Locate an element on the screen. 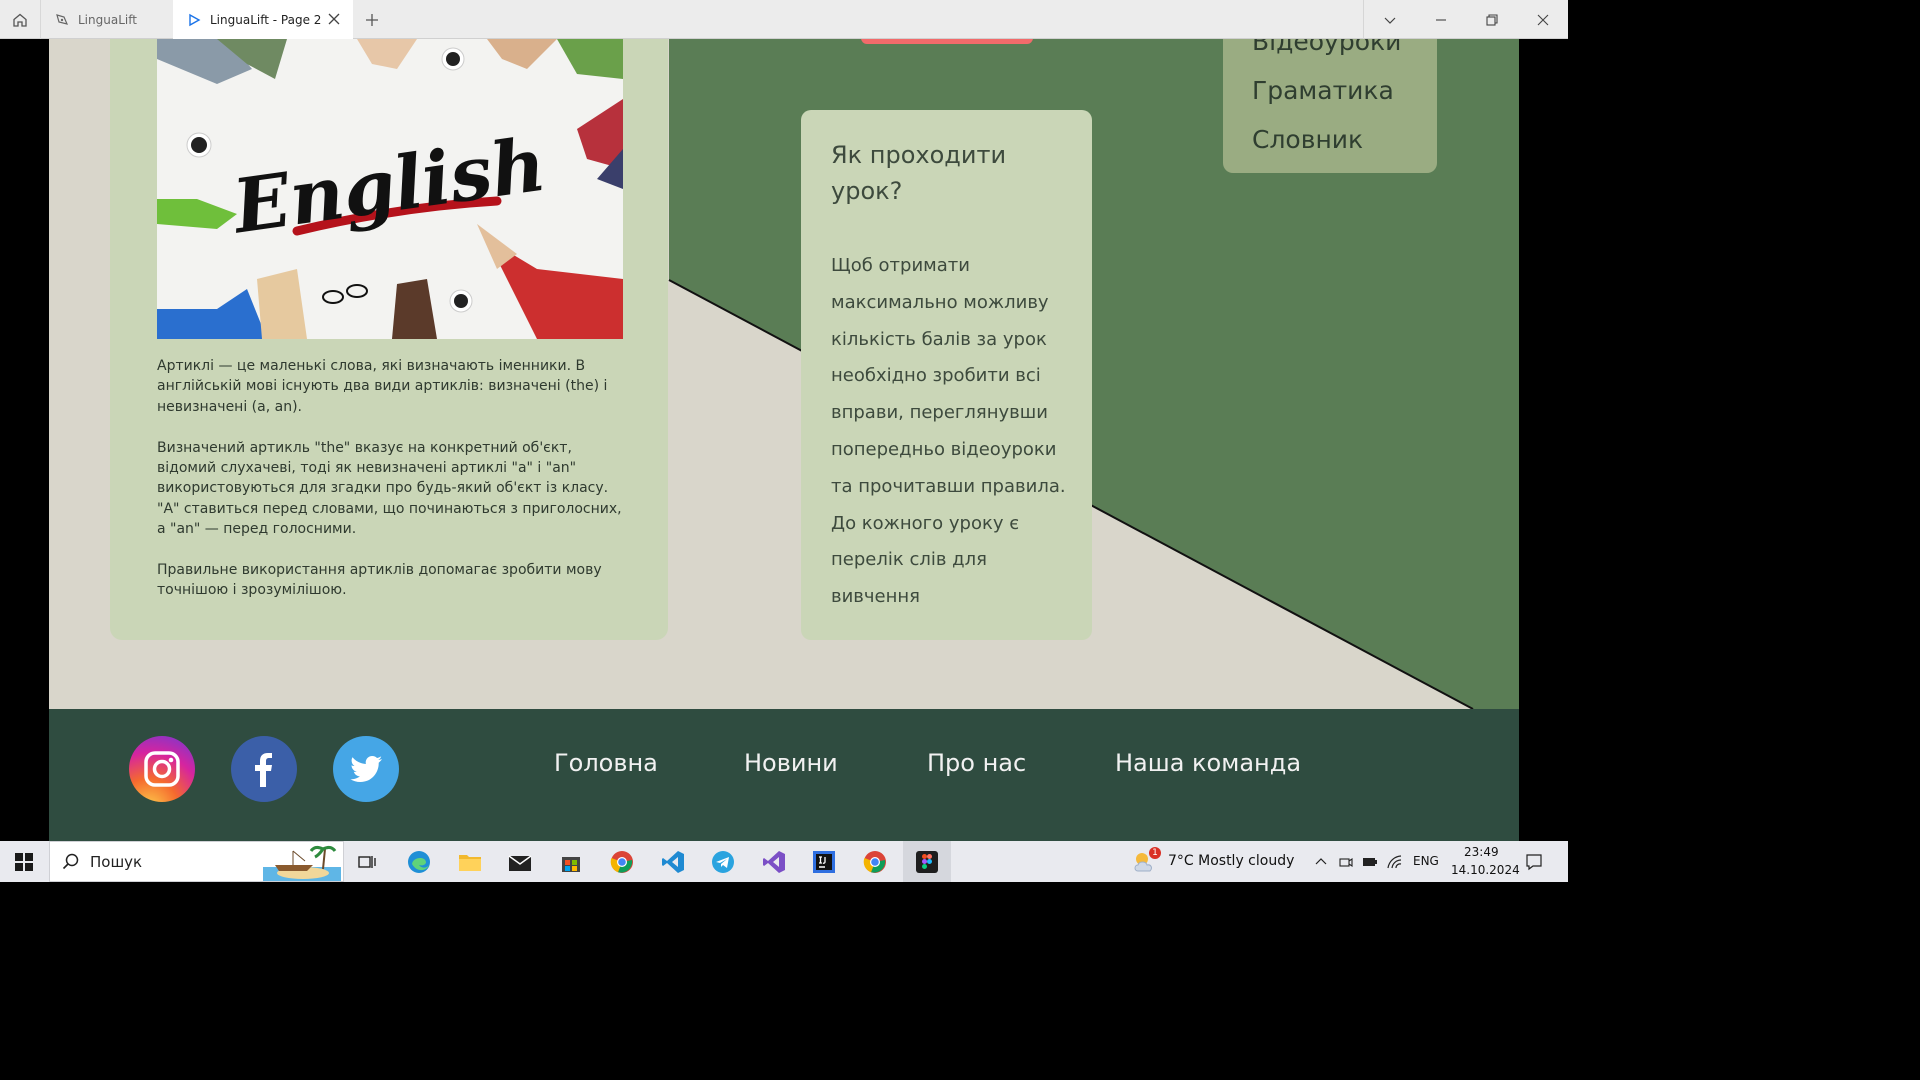 Image resolution: width=1920 pixels, height=1080 pixels. plus-icon is located at coordinates (372, 20).